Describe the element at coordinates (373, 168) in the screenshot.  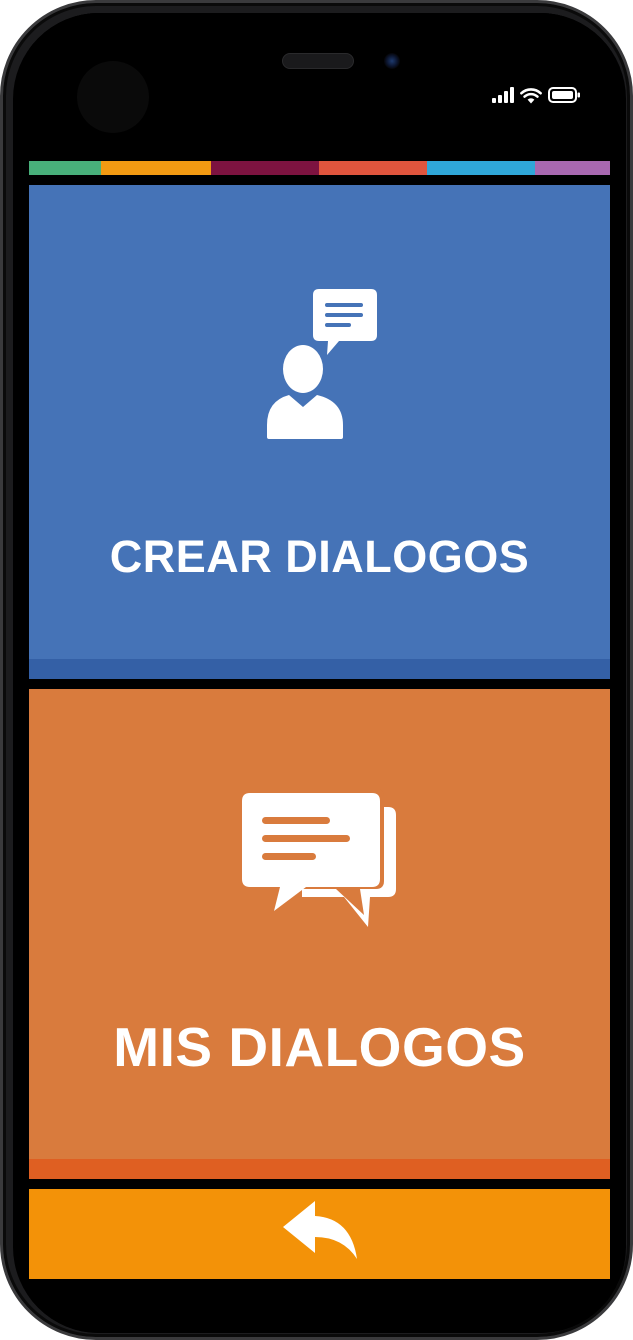
I see `color-strip-red` at that location.